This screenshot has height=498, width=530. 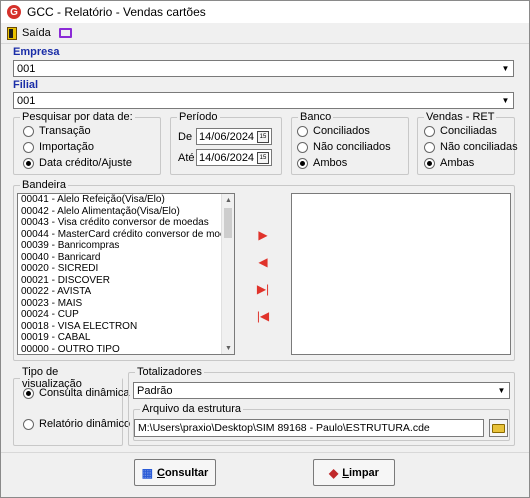 I want to click on periodo-to-field: 14/06/2024 15, so click(x=234, y=157).